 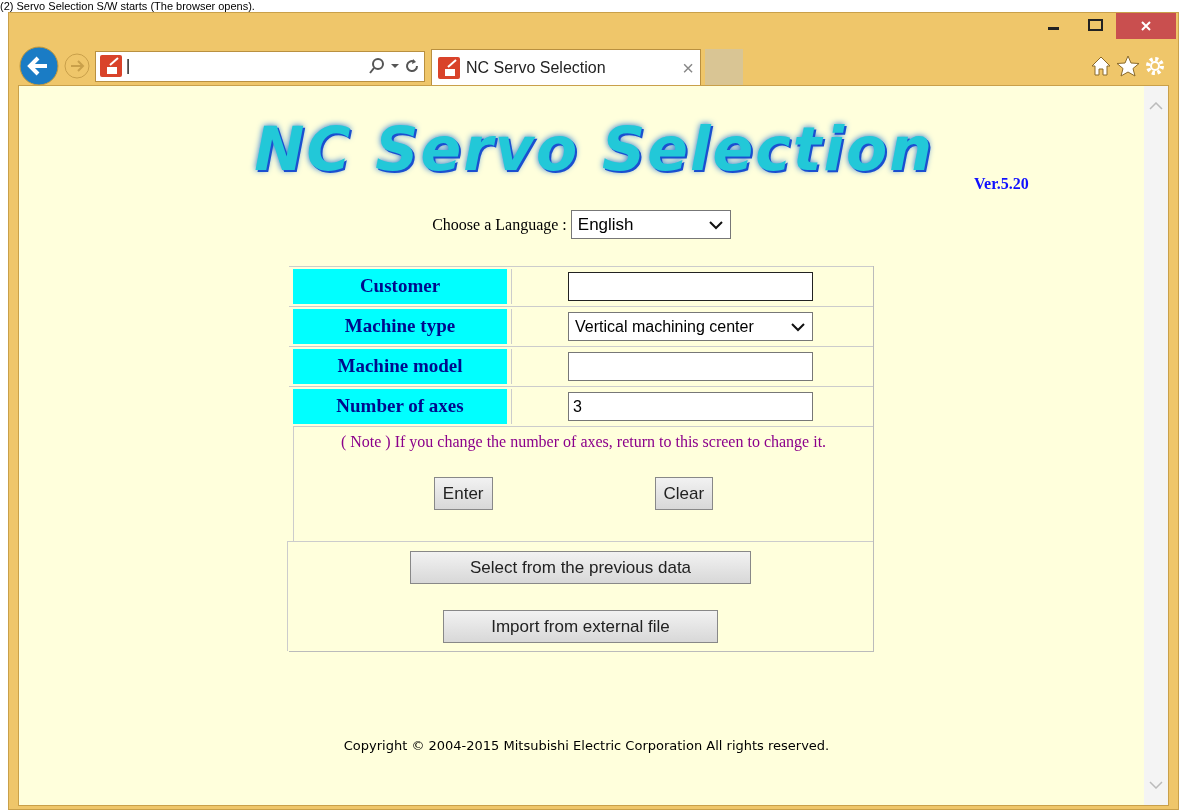 What do you see at coordinates (580, 567) in the screenshot?
I see `action-button: Select from the previous data` at bounding box center [580, 567].